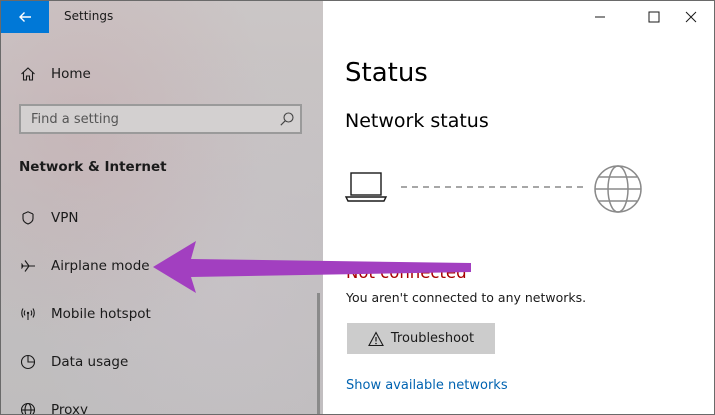 Image resolution: width=715 pixels, height=415 pixels. What do you see at coordinates (366, 187) in the screenshot?
I see `laptop-icon` at bounding box center [366, 187].